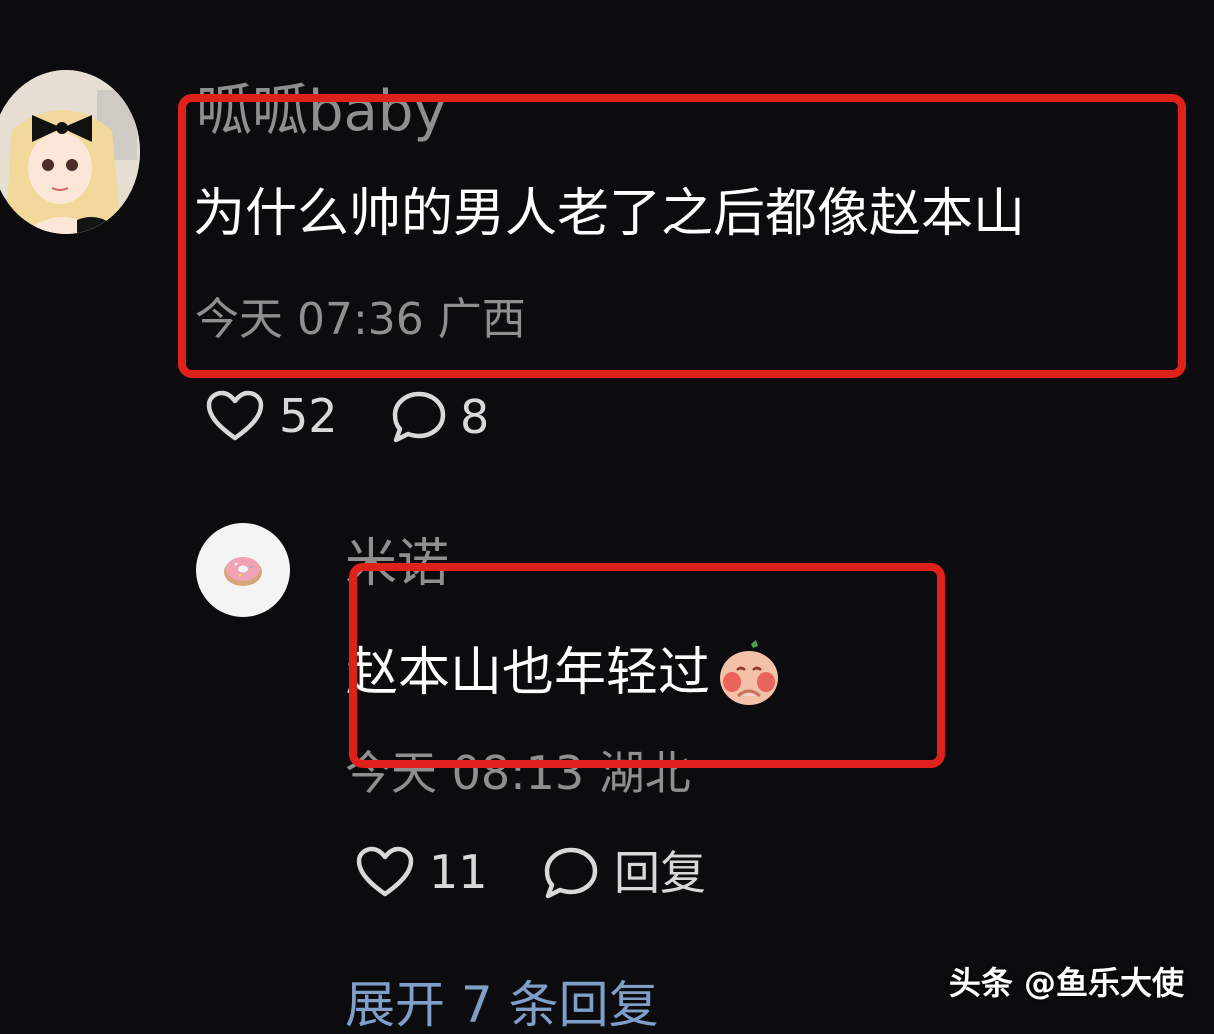 The image size is (1214, 1034). What do you see at coordinates (475, 417) in the screenshot?
I see `reply-count: 8` at bounding box center [475, 417].